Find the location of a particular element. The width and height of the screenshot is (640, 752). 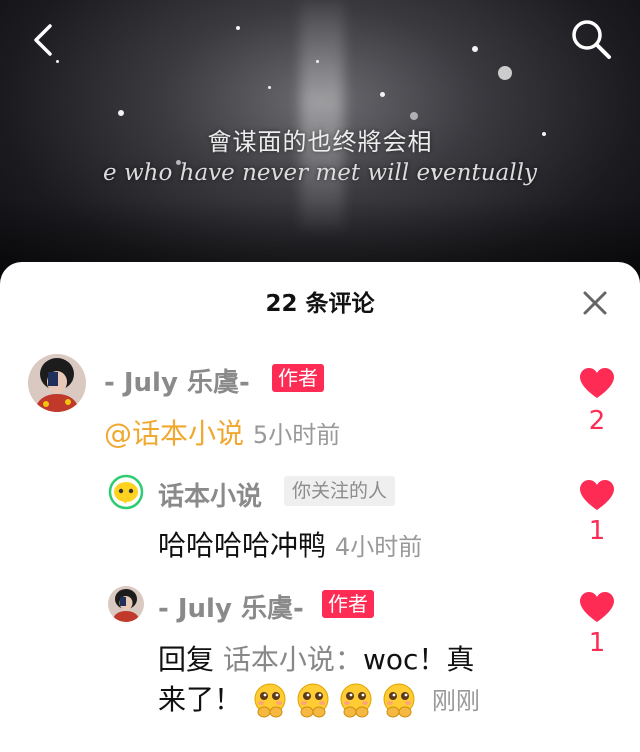

following-badge: 你关注的人 is located at coordinates (340, 491).